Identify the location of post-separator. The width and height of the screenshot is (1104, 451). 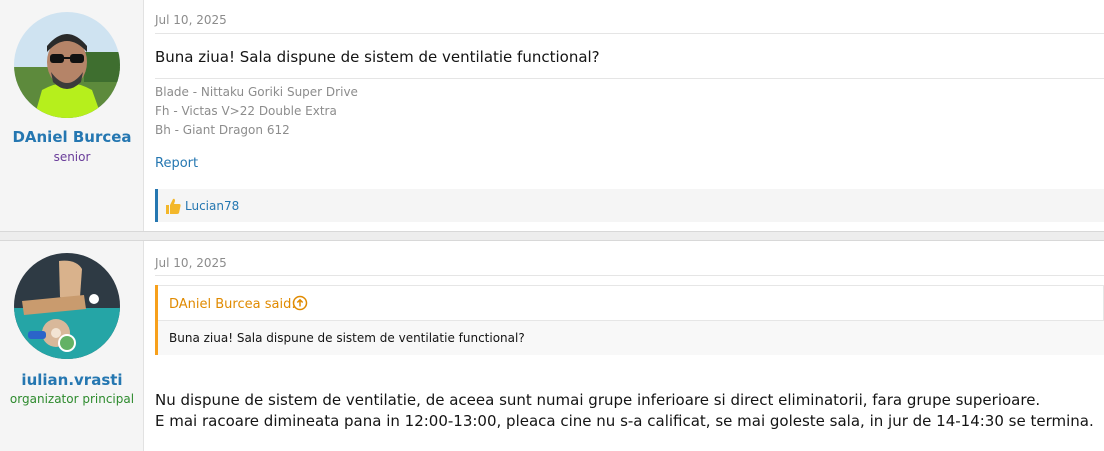
(552, 236).